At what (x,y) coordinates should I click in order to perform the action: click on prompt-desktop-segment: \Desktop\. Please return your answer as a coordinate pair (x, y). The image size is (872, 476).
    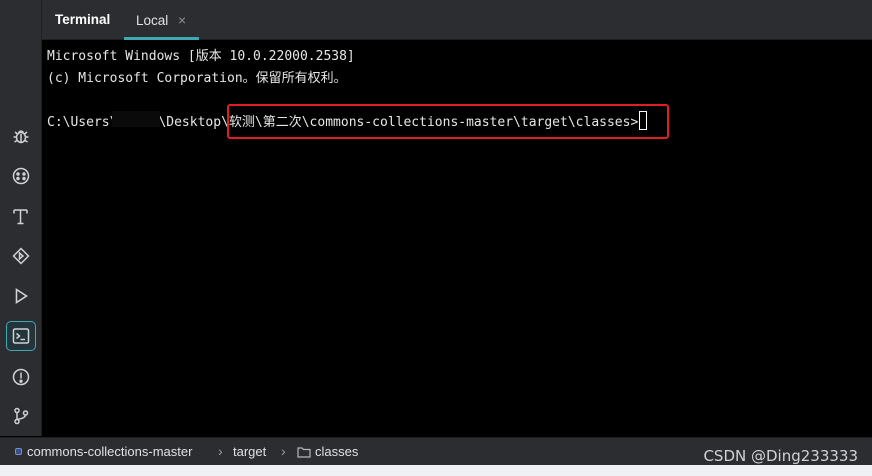
    Looking at the image, I should click on (193, 122).